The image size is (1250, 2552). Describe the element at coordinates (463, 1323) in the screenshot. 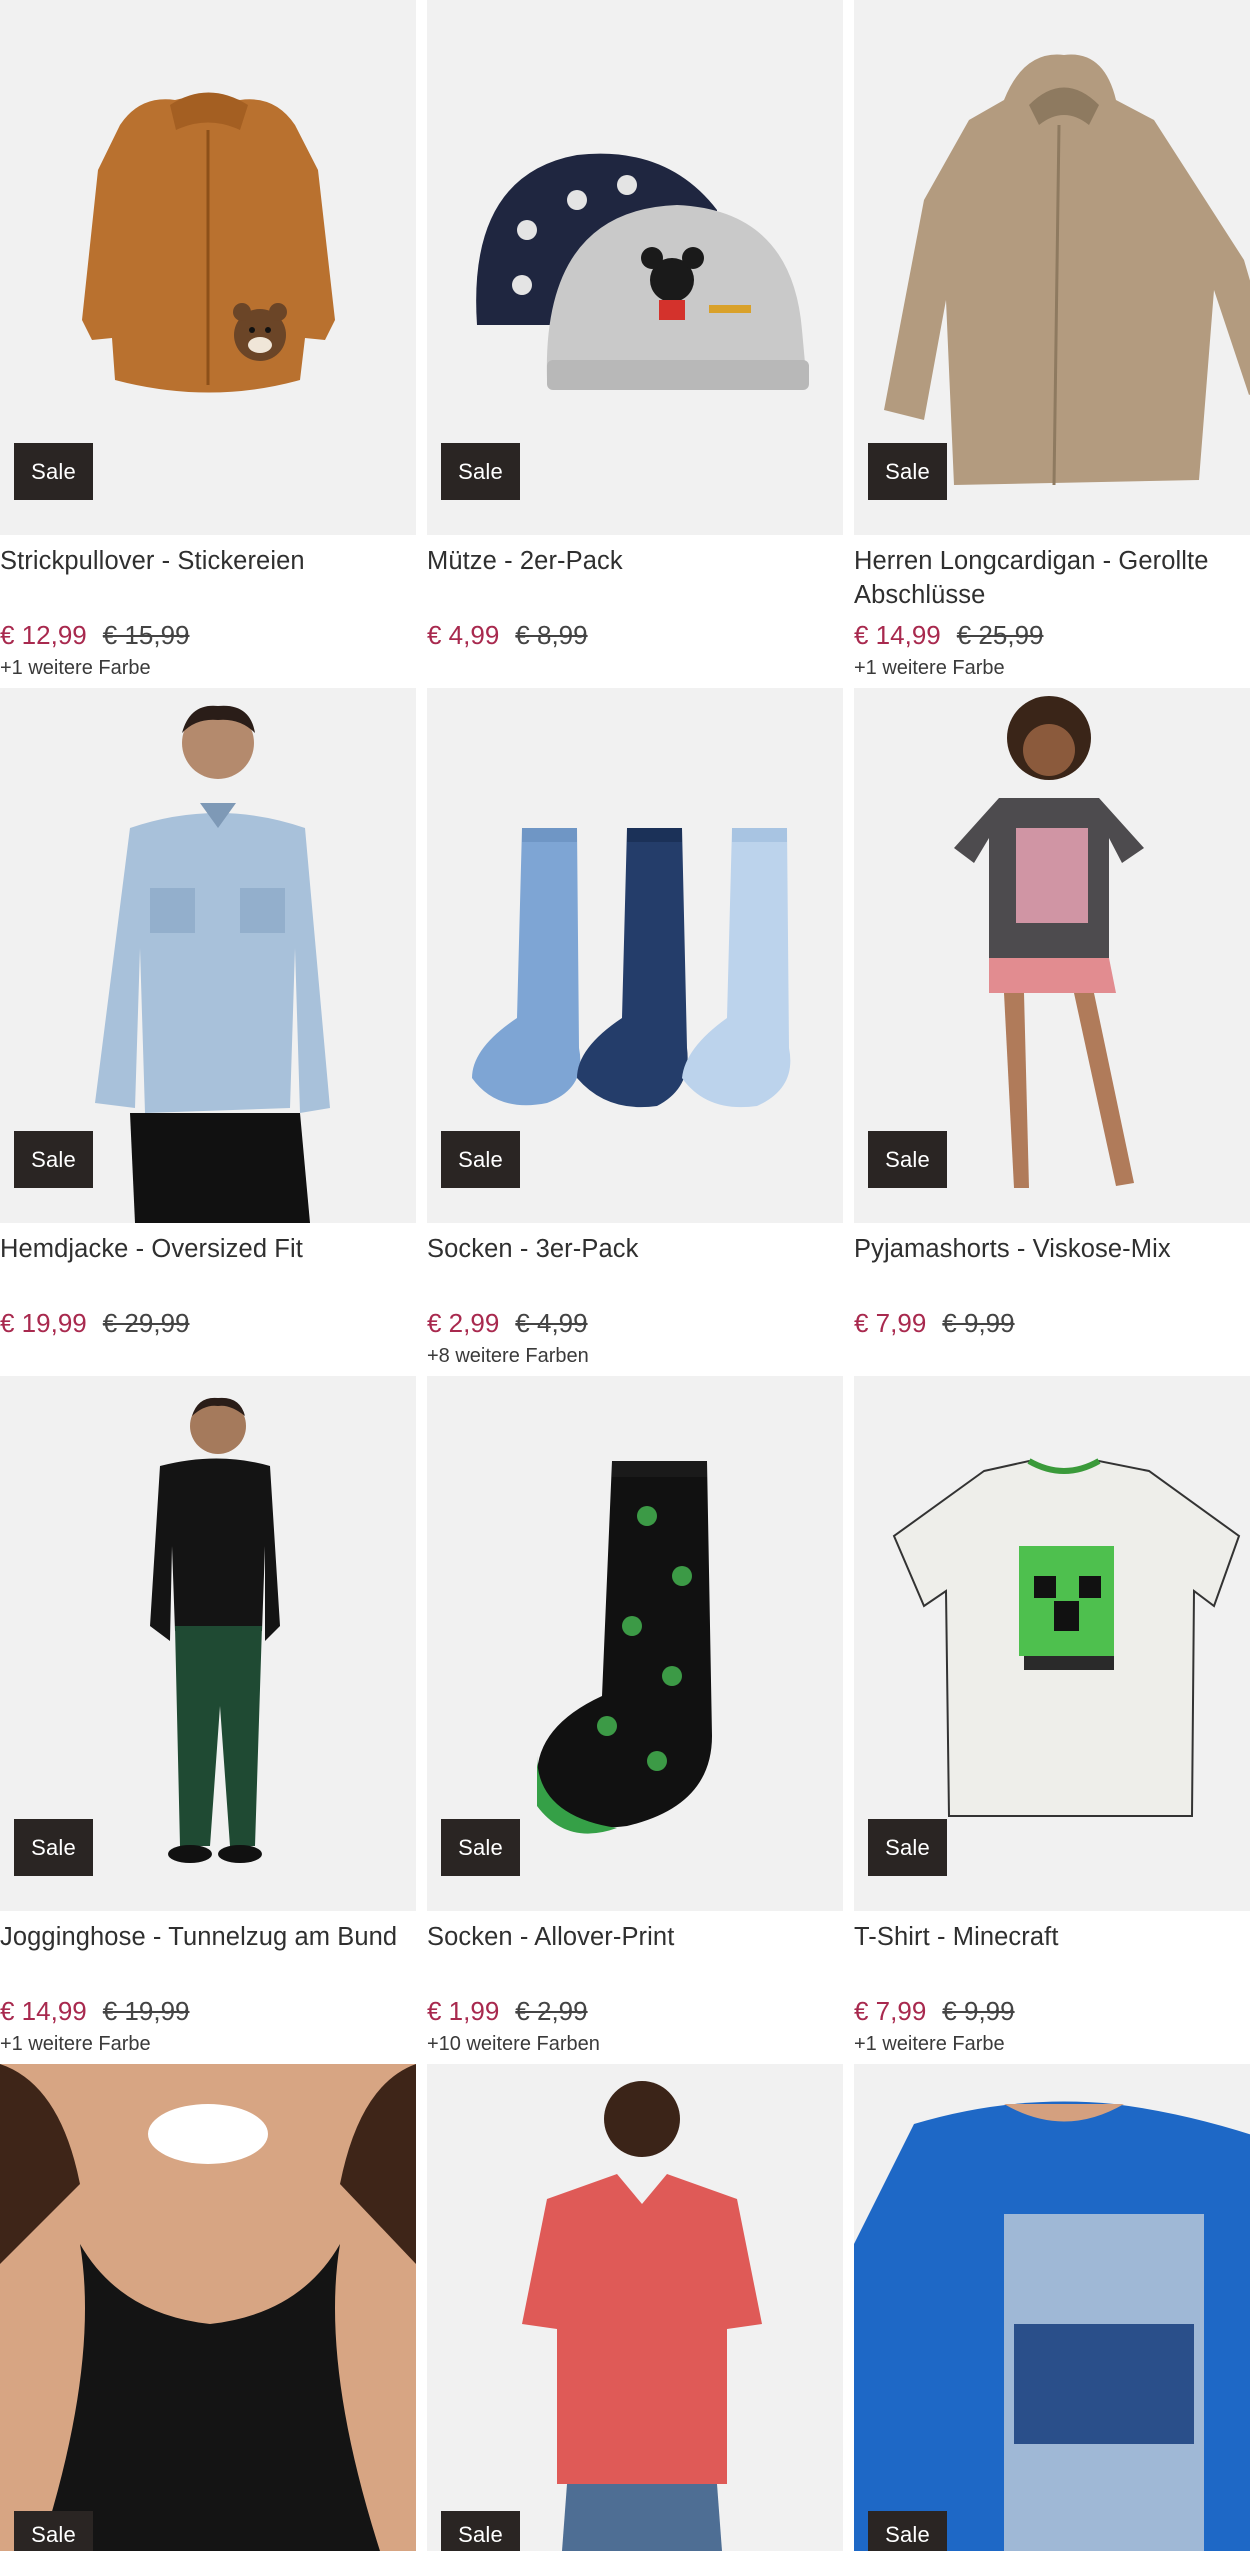

I see `sale-price: € 2,99` at that location.